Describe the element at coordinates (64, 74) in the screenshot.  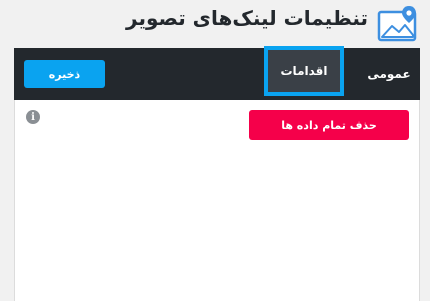
I see `save-button: ذخیره` at that location.